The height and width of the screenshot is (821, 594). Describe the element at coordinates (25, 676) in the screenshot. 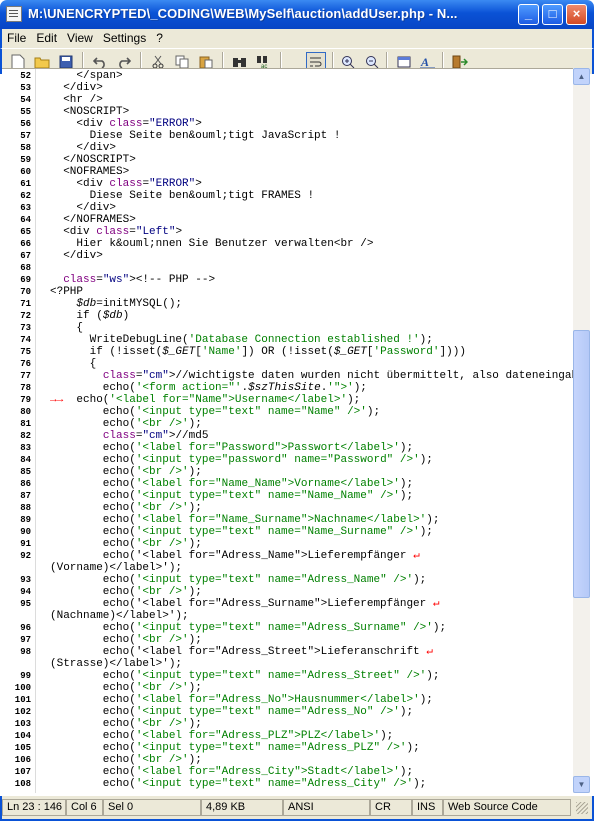

I see `line-number: 99` at that location.